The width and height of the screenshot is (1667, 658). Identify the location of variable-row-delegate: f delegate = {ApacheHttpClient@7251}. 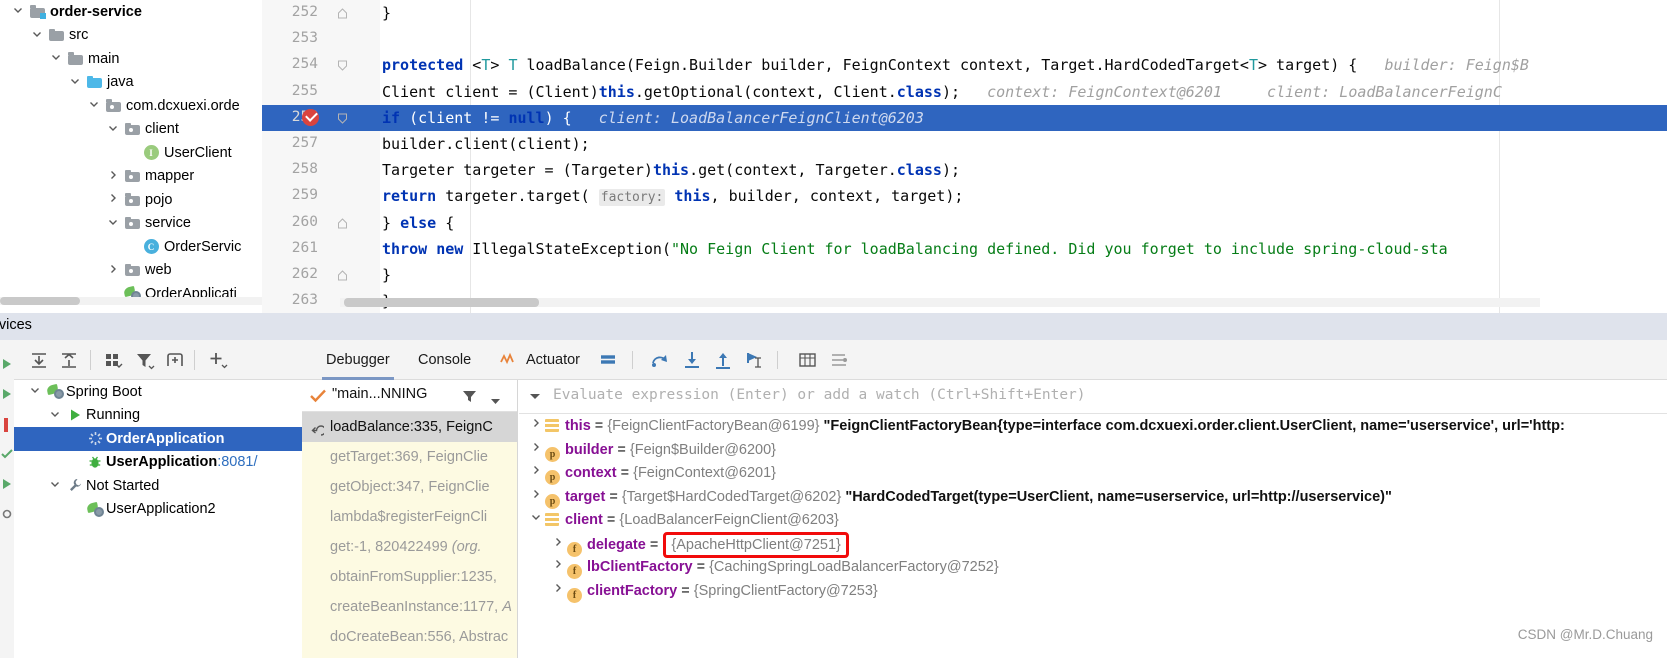
(1093, 544).